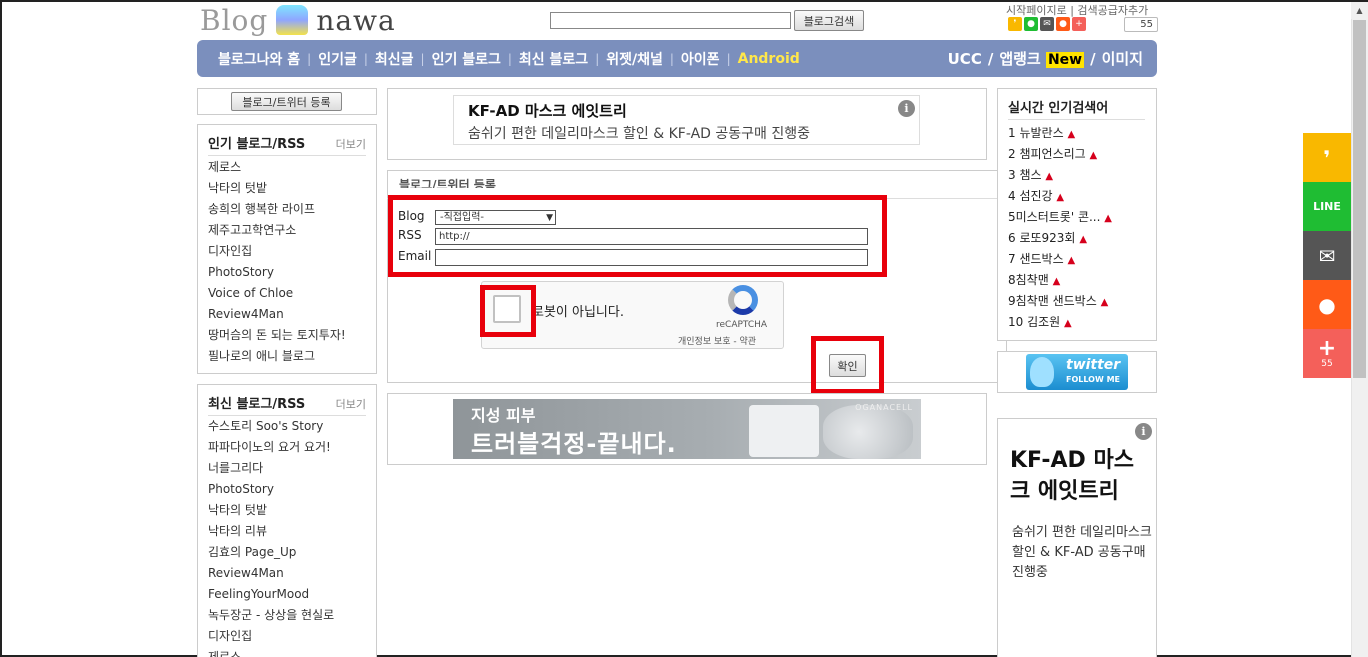 The image size is (1368, 657). I want to click on recaptcha-privacy-terms-links: 개인정보 보호 - 약관, so click(717, 340).